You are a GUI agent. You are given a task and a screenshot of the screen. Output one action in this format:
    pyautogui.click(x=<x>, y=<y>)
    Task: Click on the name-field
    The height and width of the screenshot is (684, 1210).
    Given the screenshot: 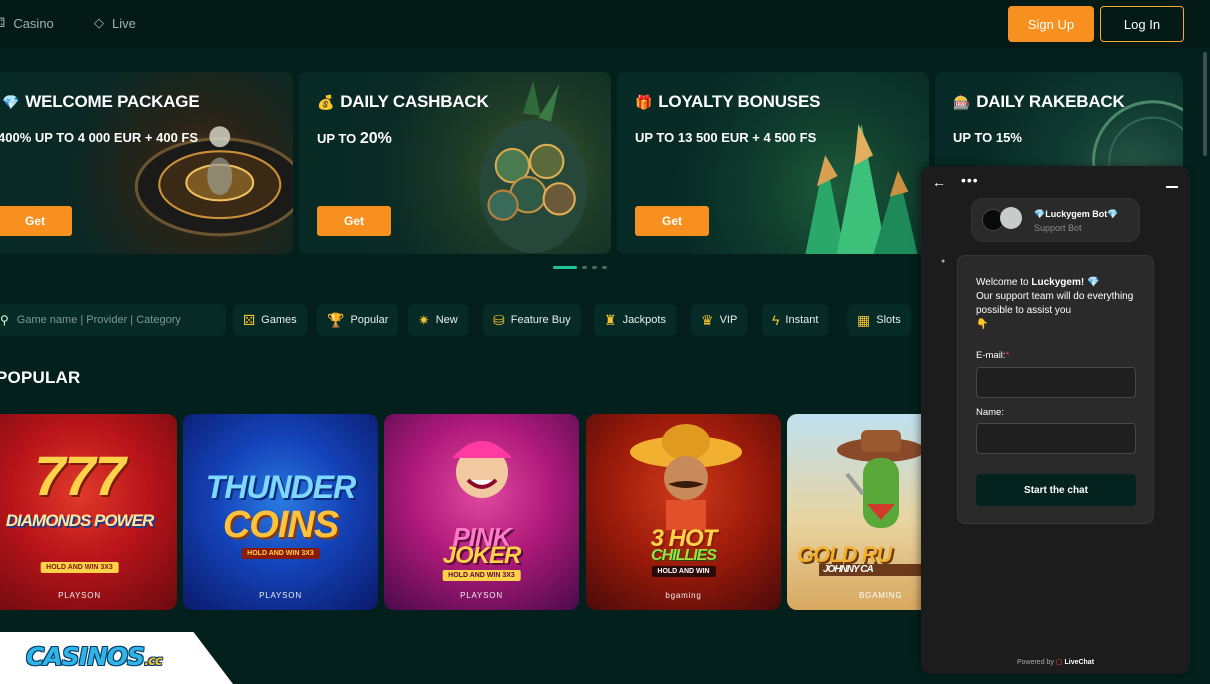 What is the action you would take?
    pyautogui.click(x=1056, y=438)
    